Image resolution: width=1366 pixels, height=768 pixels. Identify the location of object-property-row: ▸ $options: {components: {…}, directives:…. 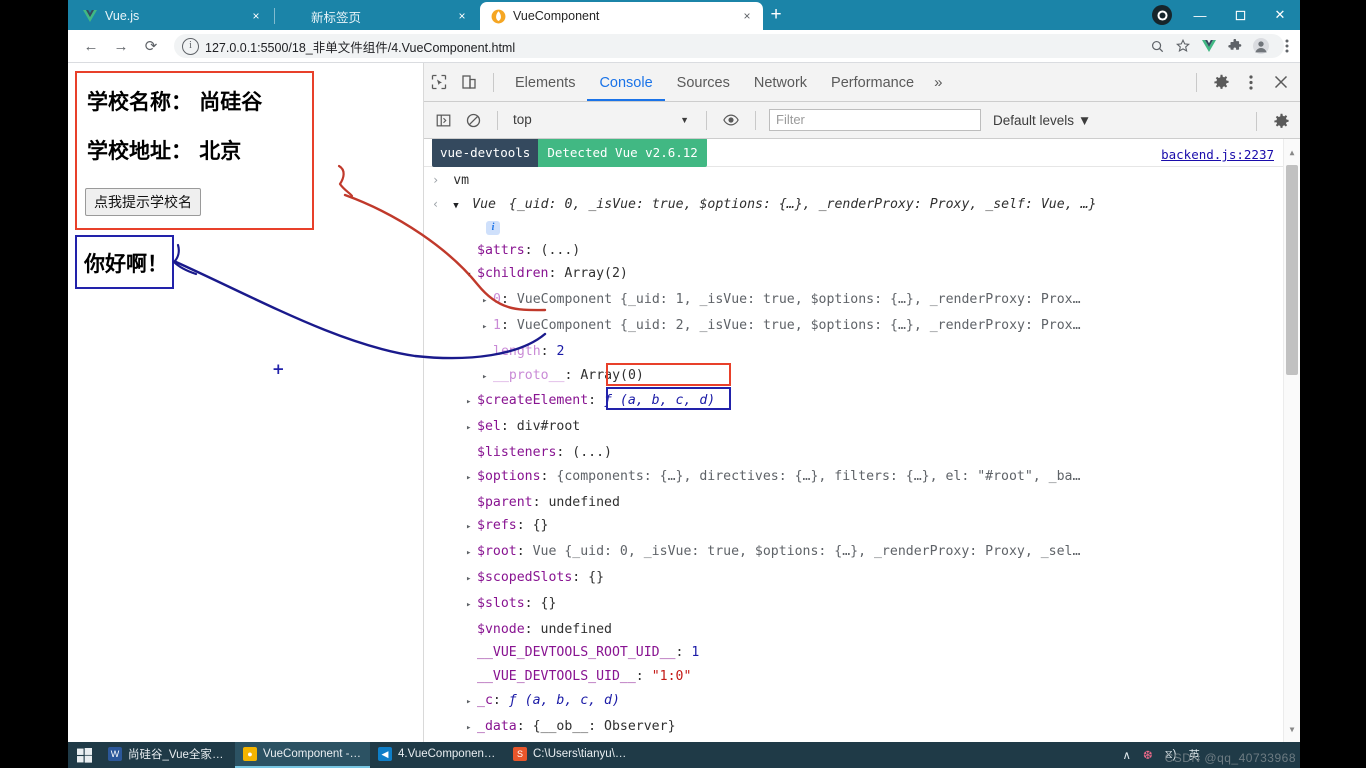
(862, 478).